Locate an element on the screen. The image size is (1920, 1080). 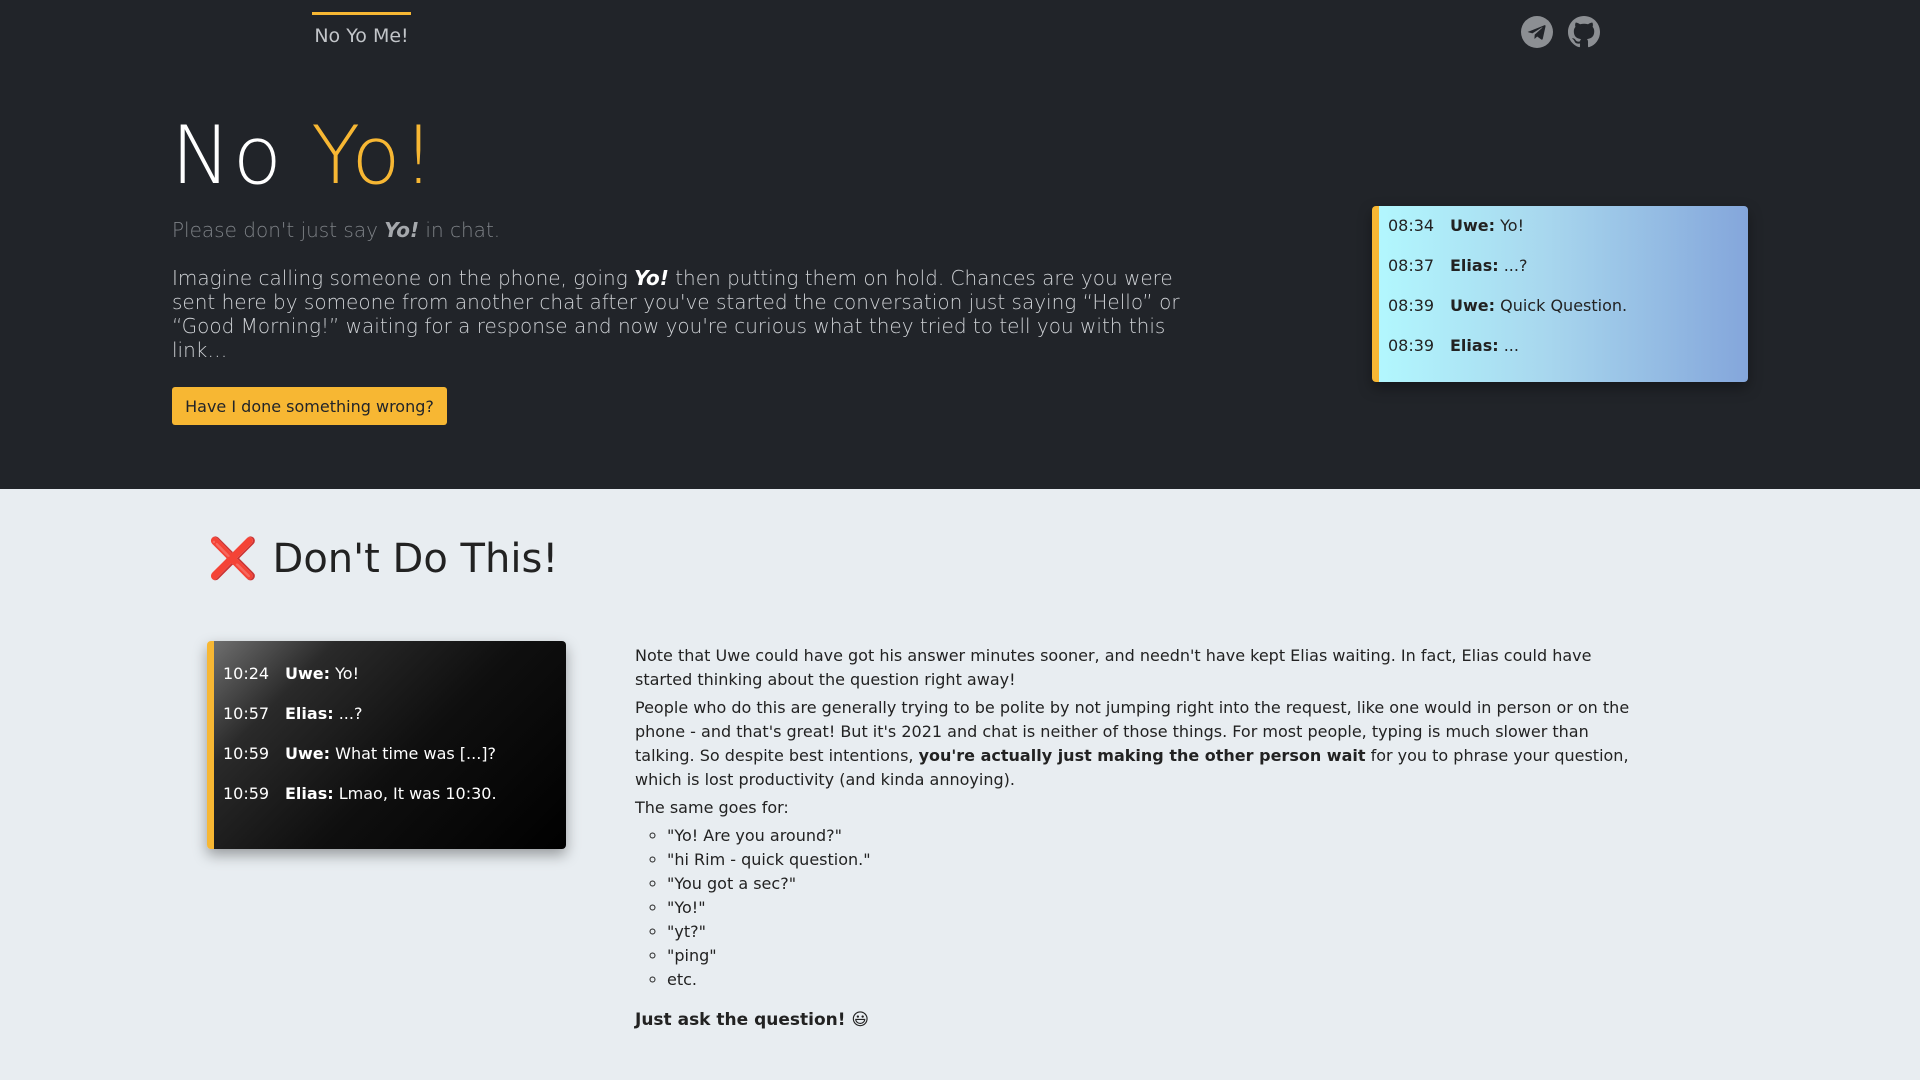
telegram-icon is located at coordinates (1537, 32).